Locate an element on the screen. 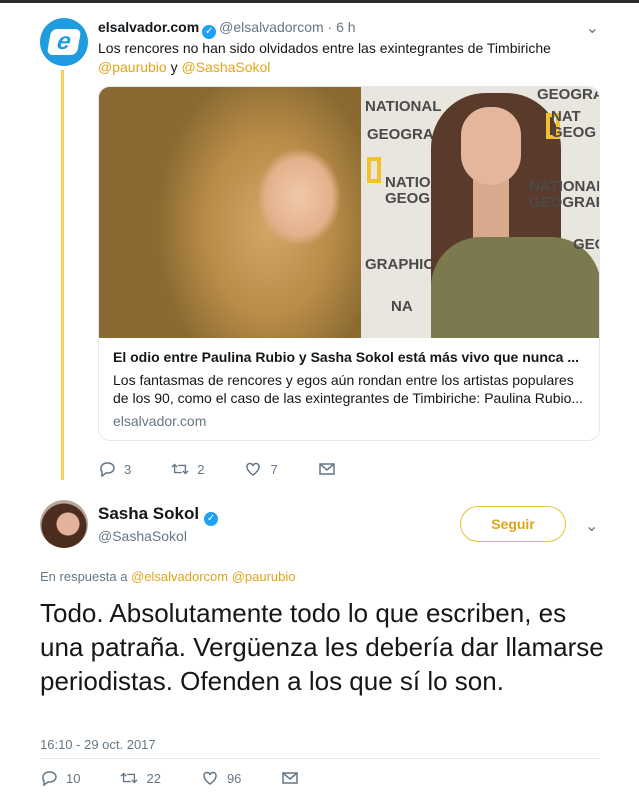 The height and width of the screenshot is (806, 639). thread-line is located at coordinates (62, 275).